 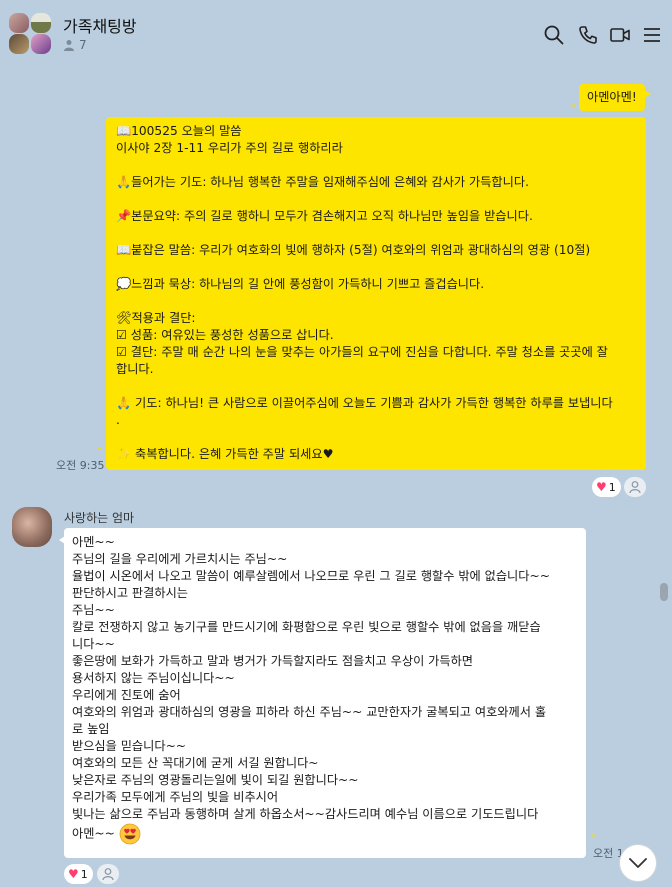 I want to click on member-count: 7, so click(x=75, y=45).